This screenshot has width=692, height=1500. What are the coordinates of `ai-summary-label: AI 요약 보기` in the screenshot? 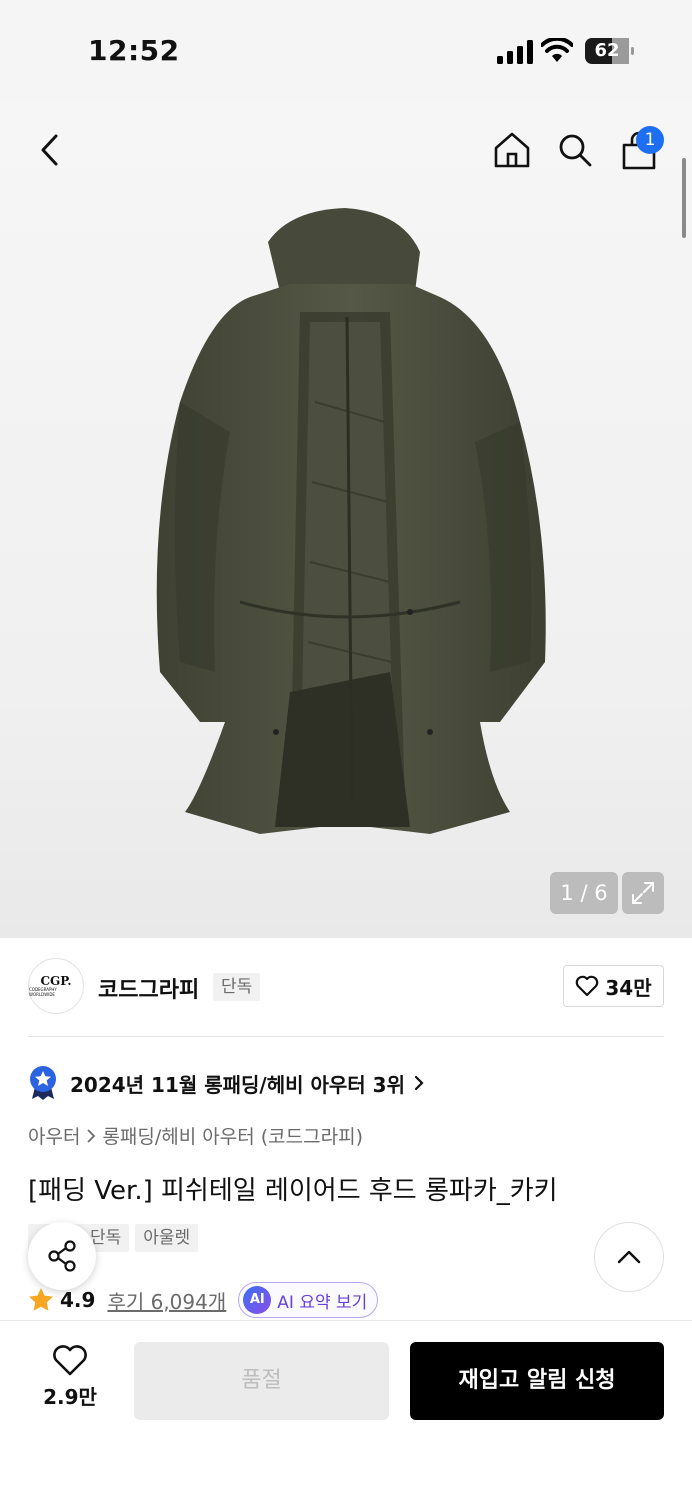 It's located at (322, 1302).